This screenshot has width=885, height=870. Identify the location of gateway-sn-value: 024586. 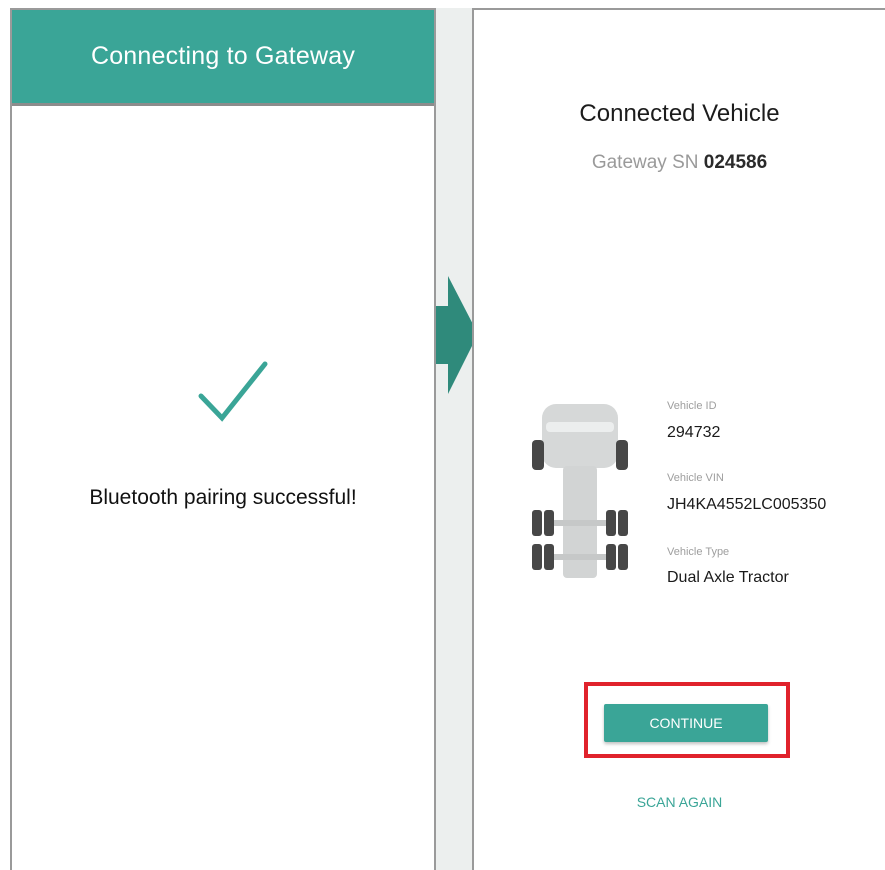
(735, 162).